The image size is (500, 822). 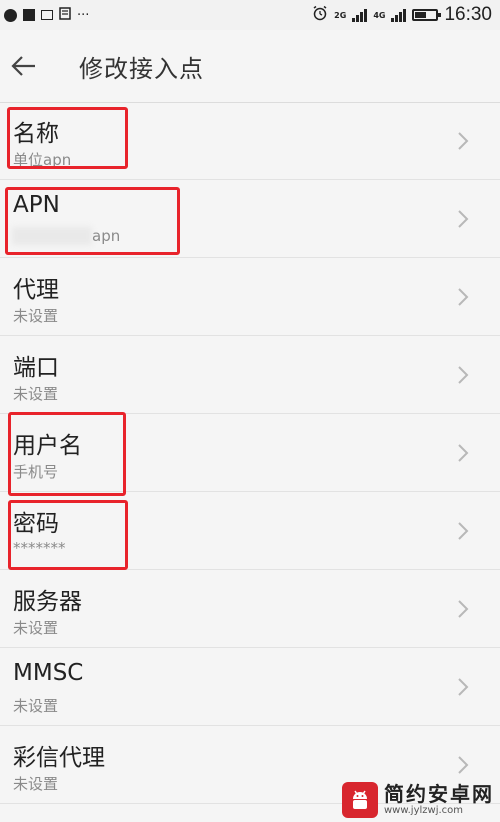 I want to click on signal-a-icon, so click(x=360, y=15).